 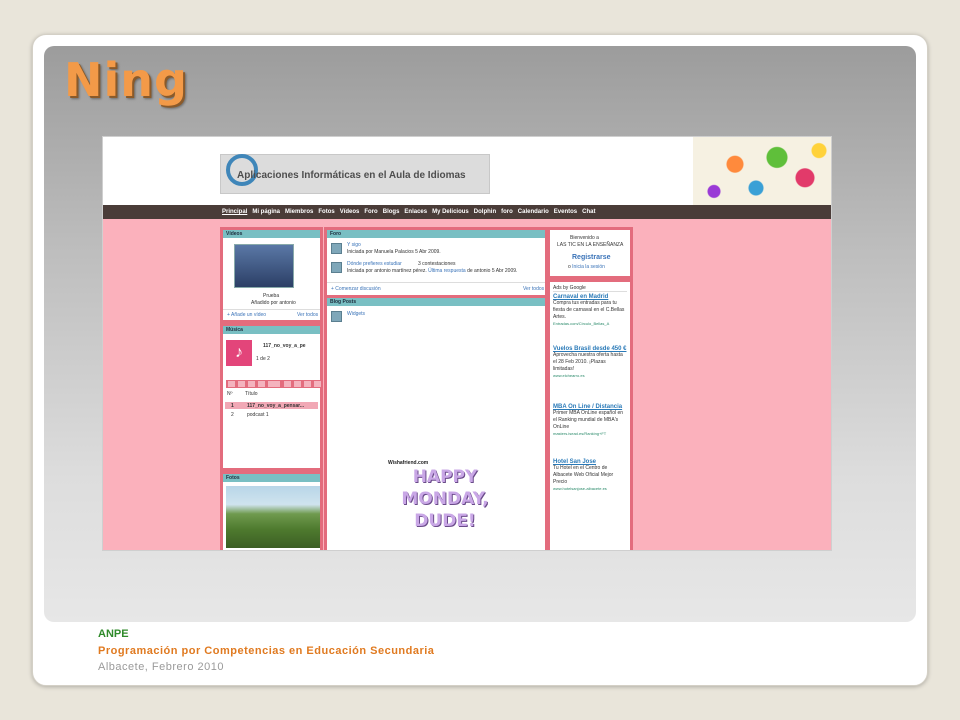 I want to click on music-track-count: 1 de 2, so click(x=263, y=359).